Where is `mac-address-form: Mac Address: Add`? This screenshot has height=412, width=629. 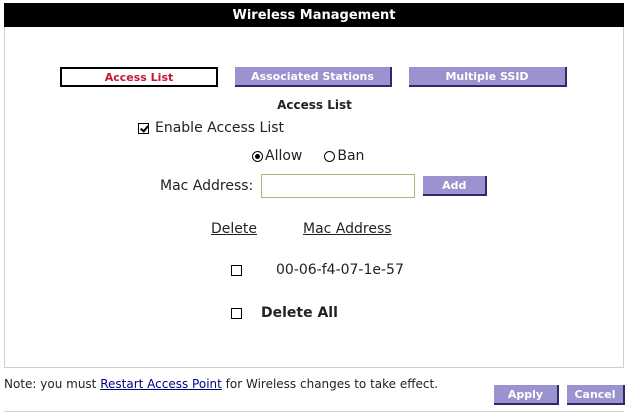
mac-address-form: Mac Address: Add is located at coordinates (324, 186).